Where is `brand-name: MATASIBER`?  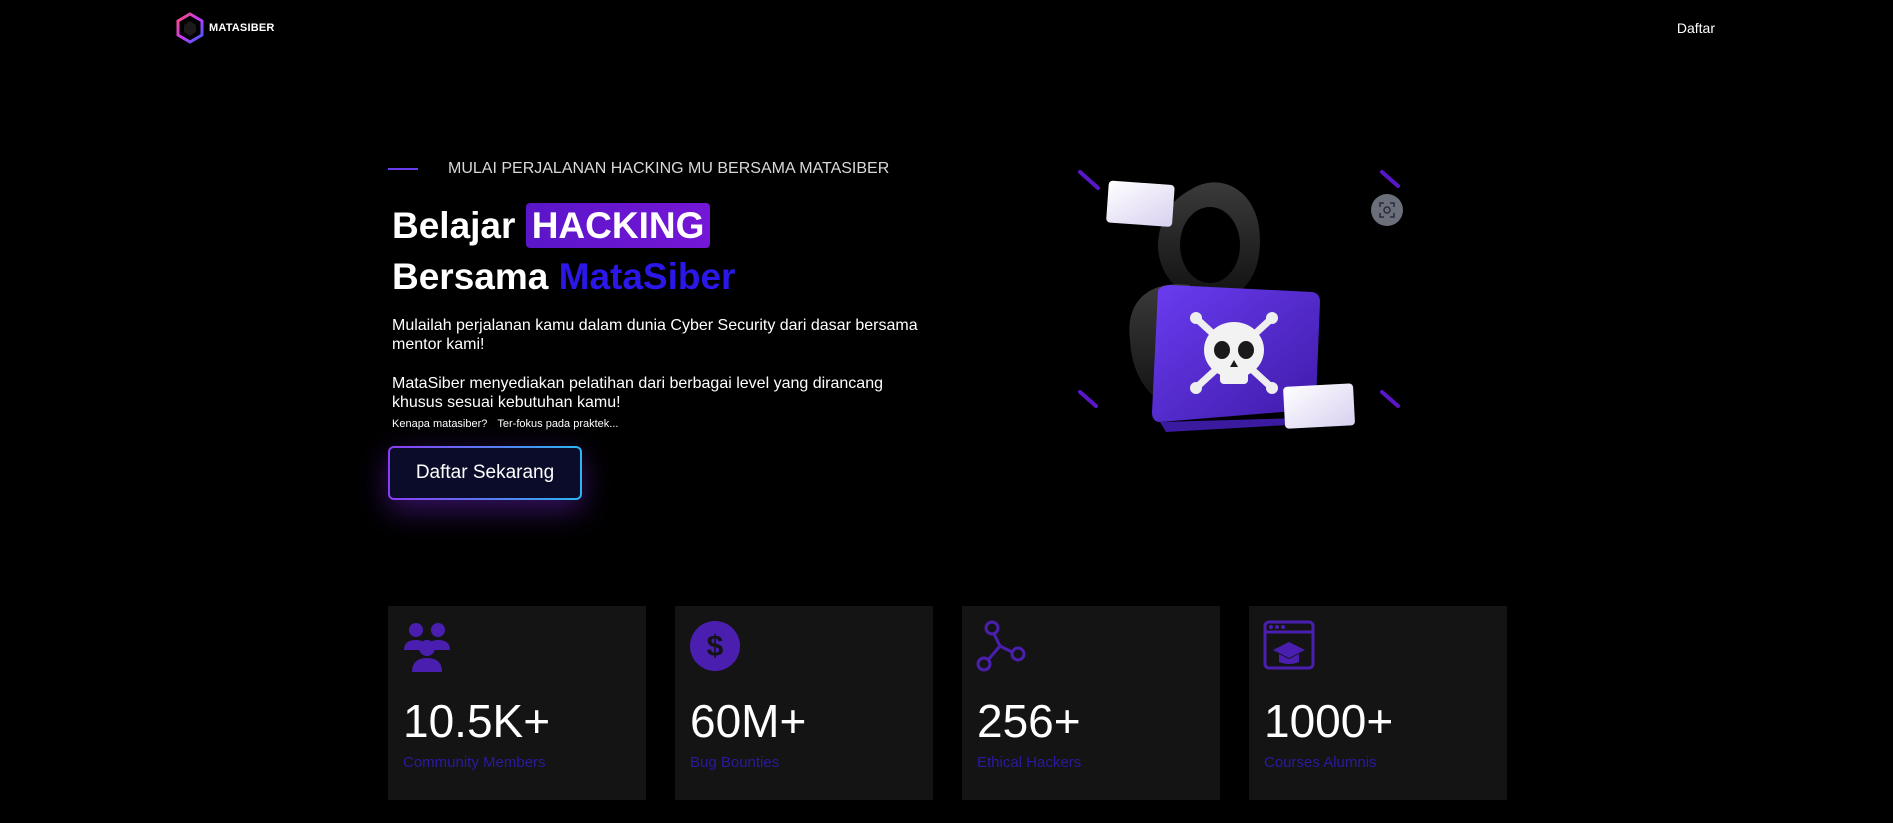
brand-name: MATASIBER is located at coordinates (242, 28).